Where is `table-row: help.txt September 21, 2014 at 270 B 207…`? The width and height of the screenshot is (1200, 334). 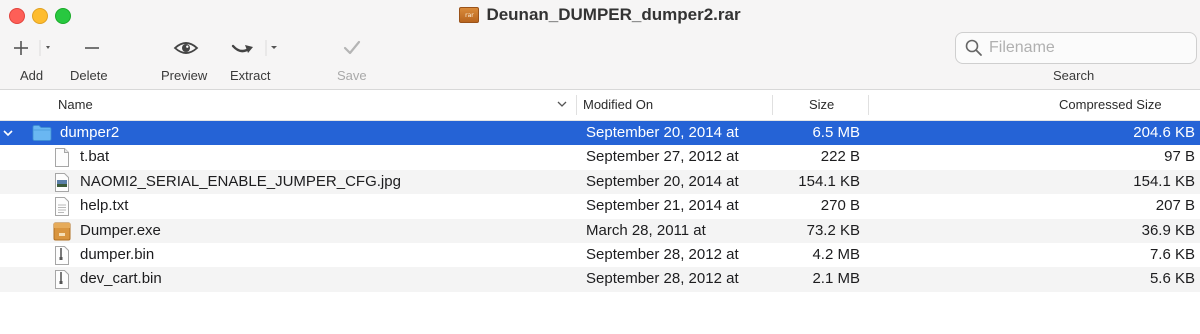 table-row: help.txt September 21, 2014 at 270 B 207… is located at coordinates (600, 206).